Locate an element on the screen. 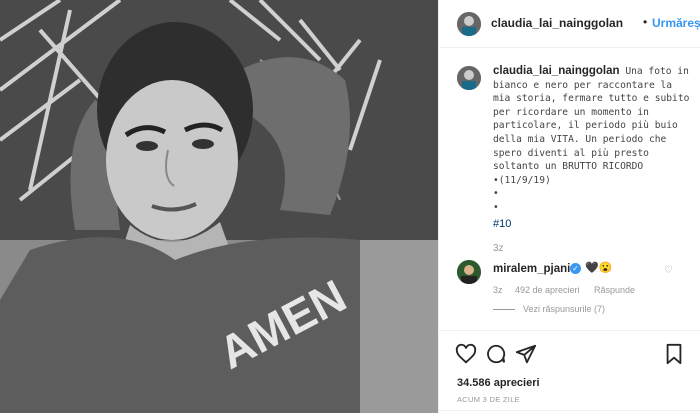 This screenshot has height=414, width=700. comment-row: miralem_pjanic ✓ 🖤😮 ♡ is located at coordinates (569, 271).